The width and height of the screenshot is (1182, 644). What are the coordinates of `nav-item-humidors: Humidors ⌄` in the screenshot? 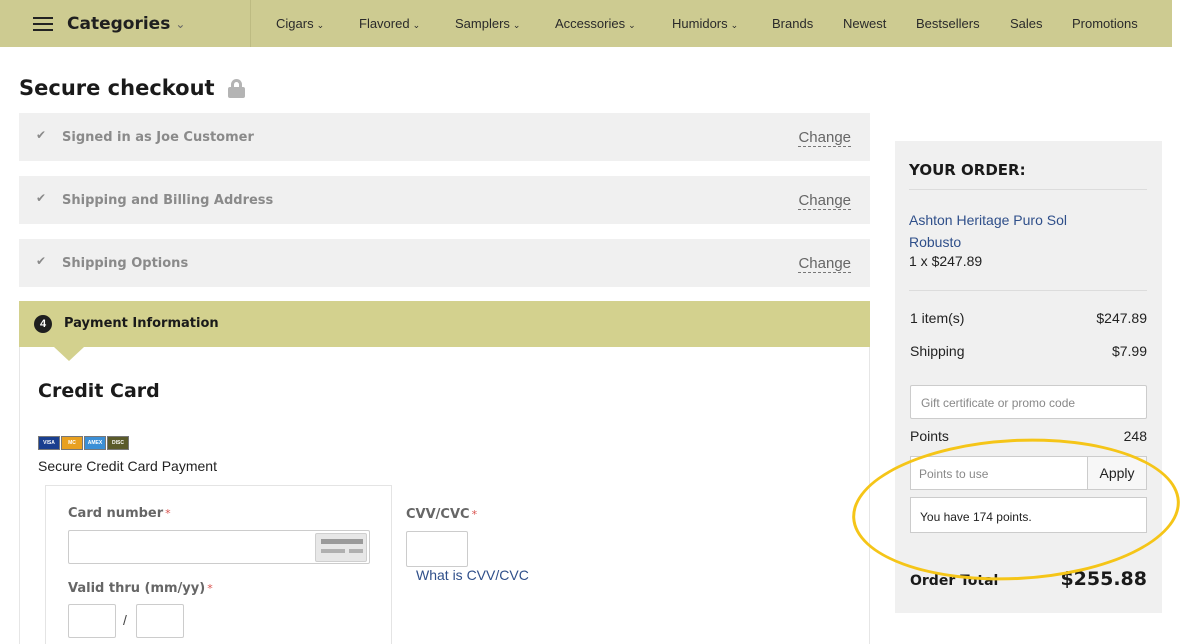 It's located at (705, 23).